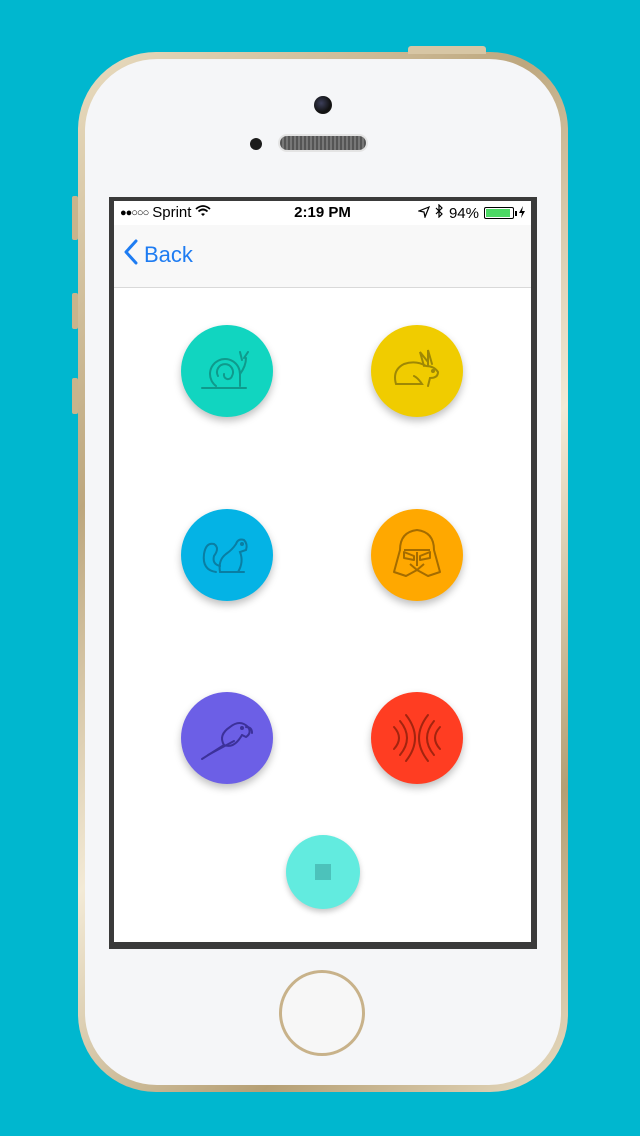 This screenshot has height=1136, width=640. I want to click on stop-icon, so click(323, 872).